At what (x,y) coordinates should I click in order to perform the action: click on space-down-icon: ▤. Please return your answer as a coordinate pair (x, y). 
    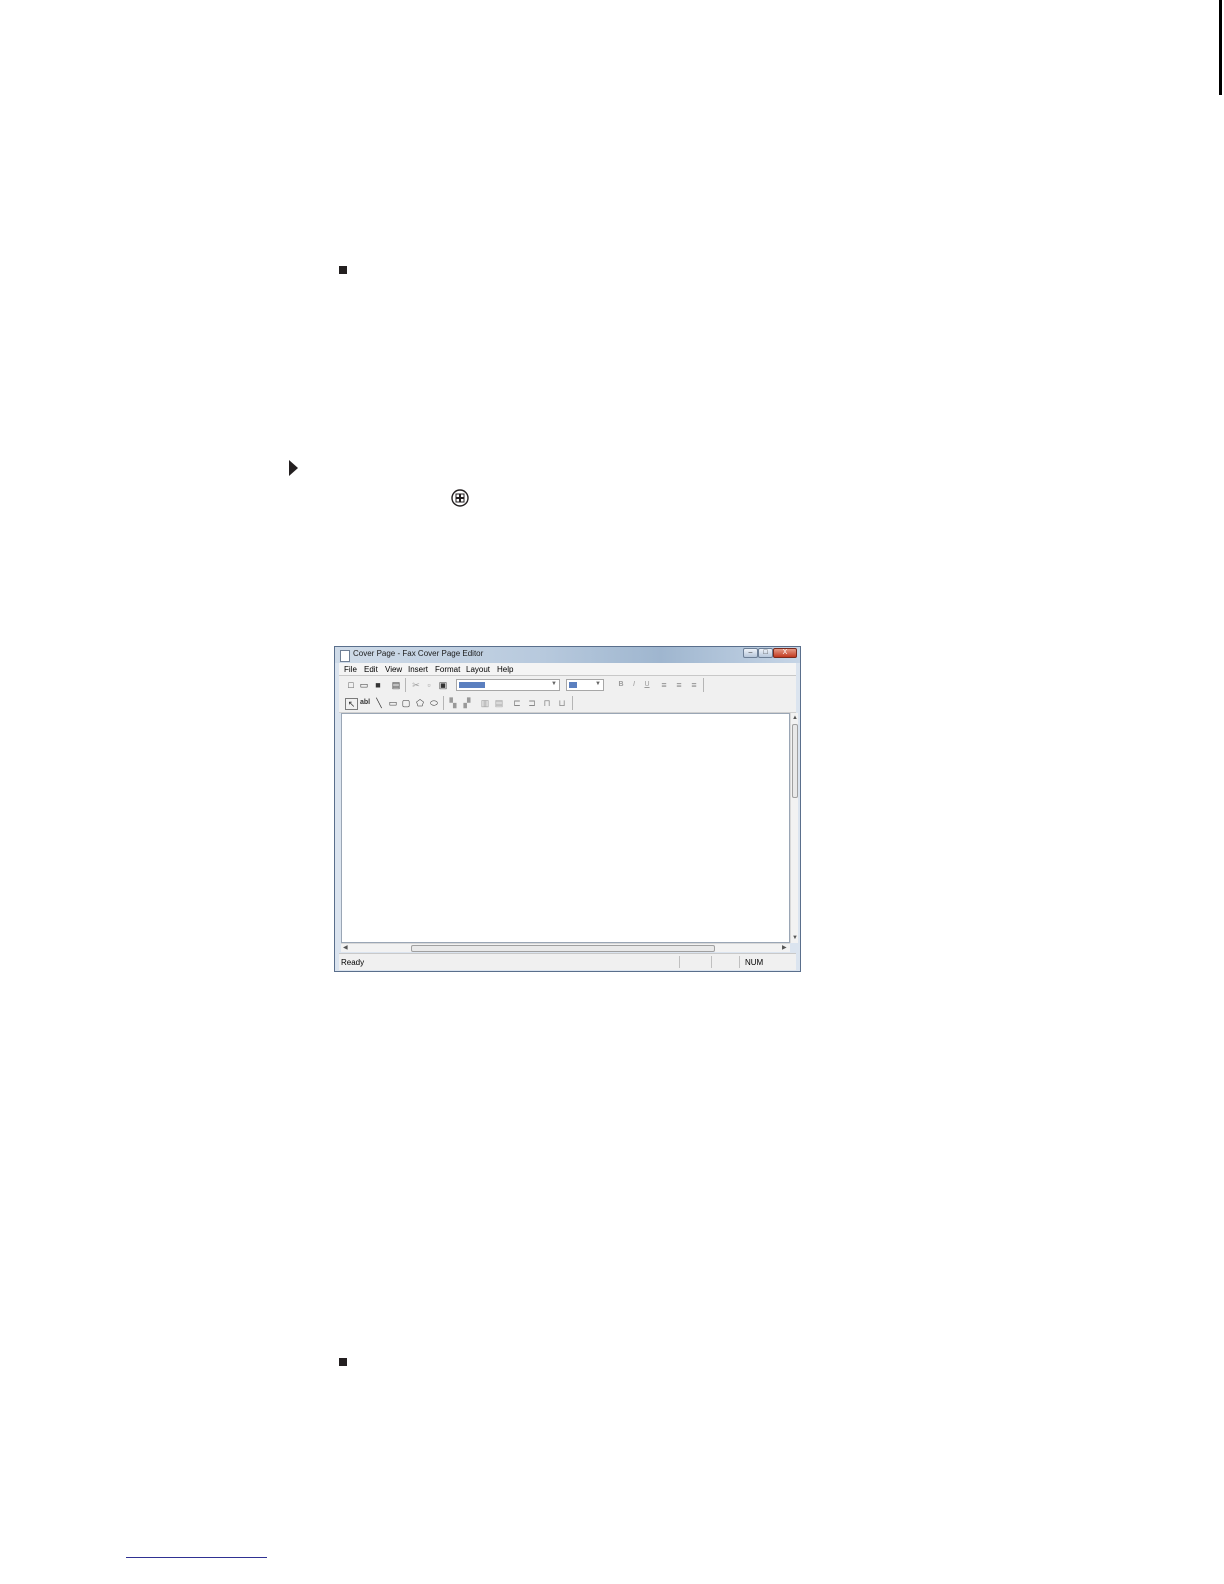
    Looking at the image, I should click on (499, 703).